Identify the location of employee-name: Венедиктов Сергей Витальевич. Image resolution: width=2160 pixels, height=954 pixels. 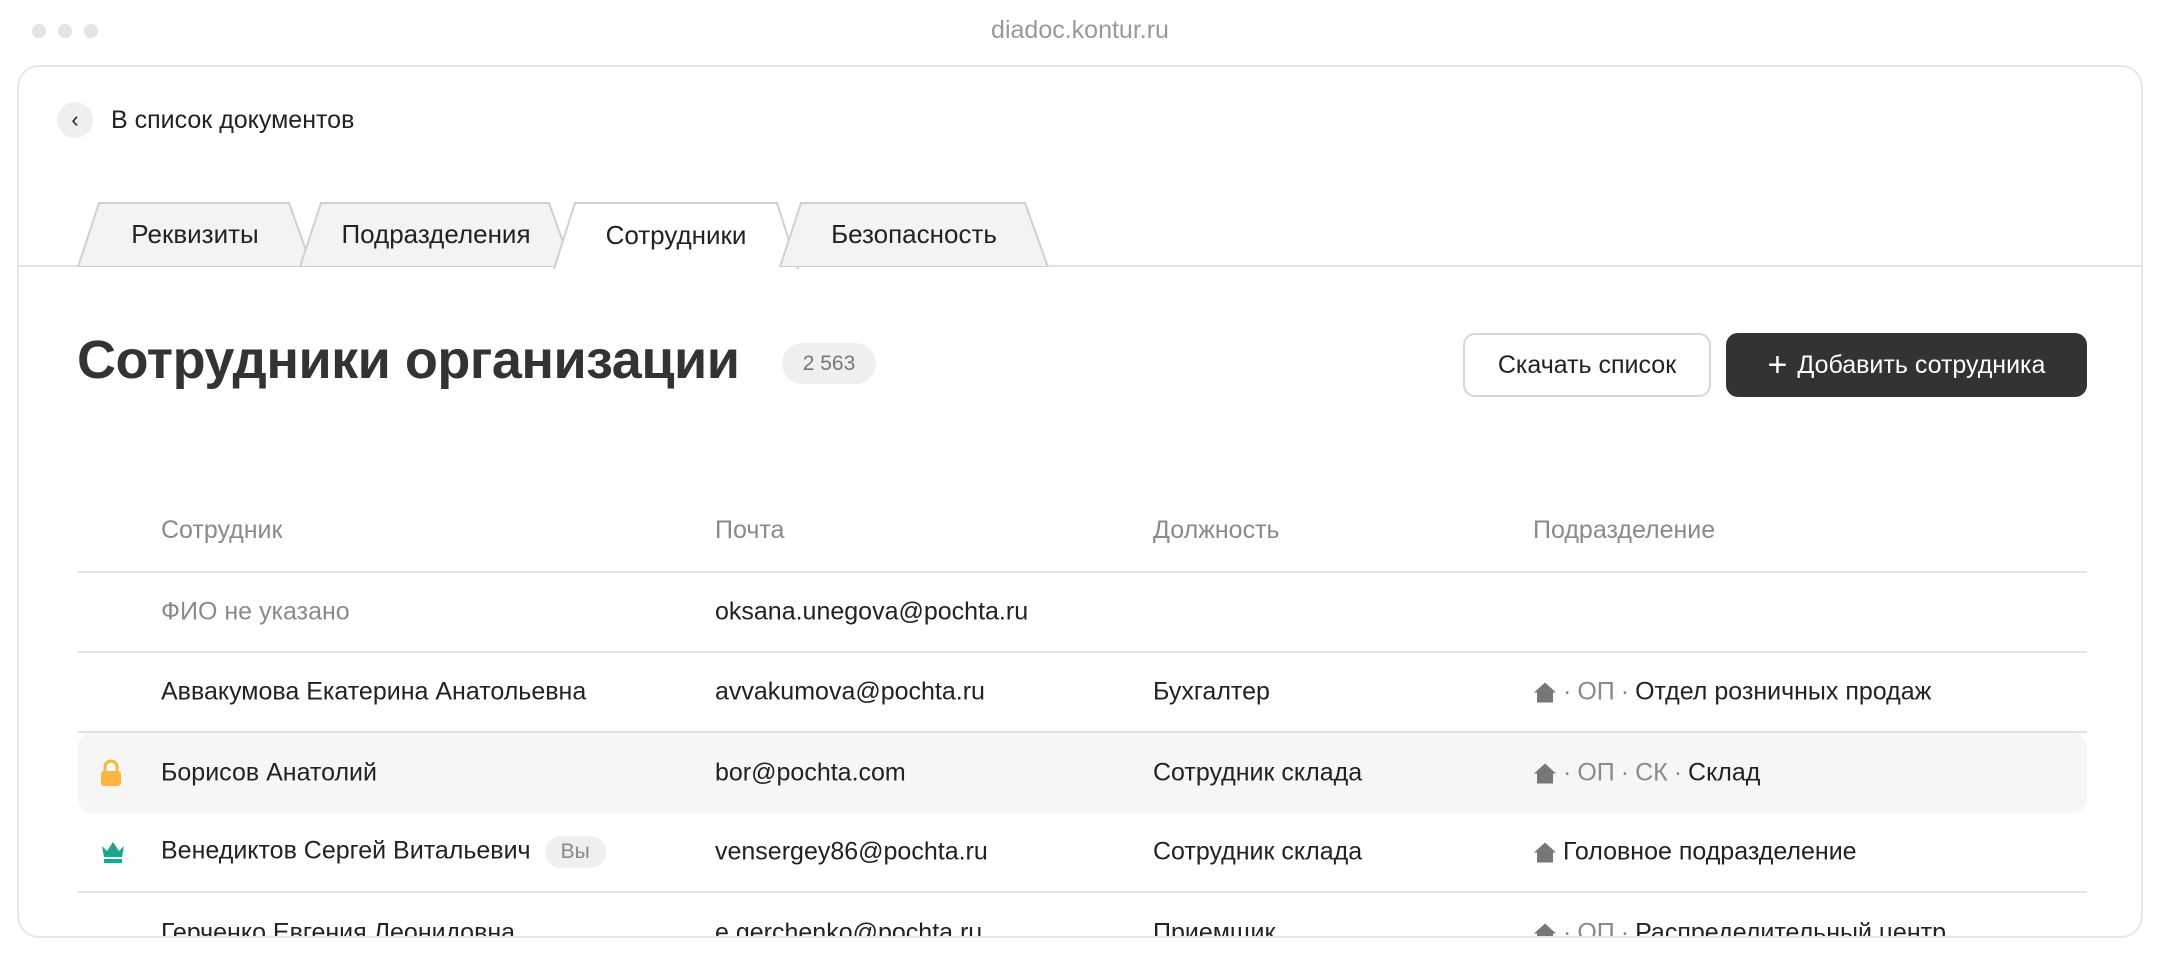
(346, 850).